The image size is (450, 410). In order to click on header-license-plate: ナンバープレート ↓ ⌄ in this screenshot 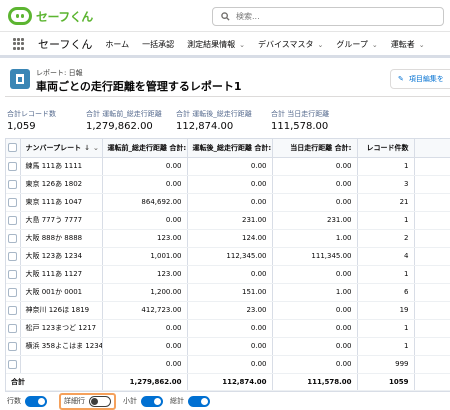, I will do `click(61, 148)`.